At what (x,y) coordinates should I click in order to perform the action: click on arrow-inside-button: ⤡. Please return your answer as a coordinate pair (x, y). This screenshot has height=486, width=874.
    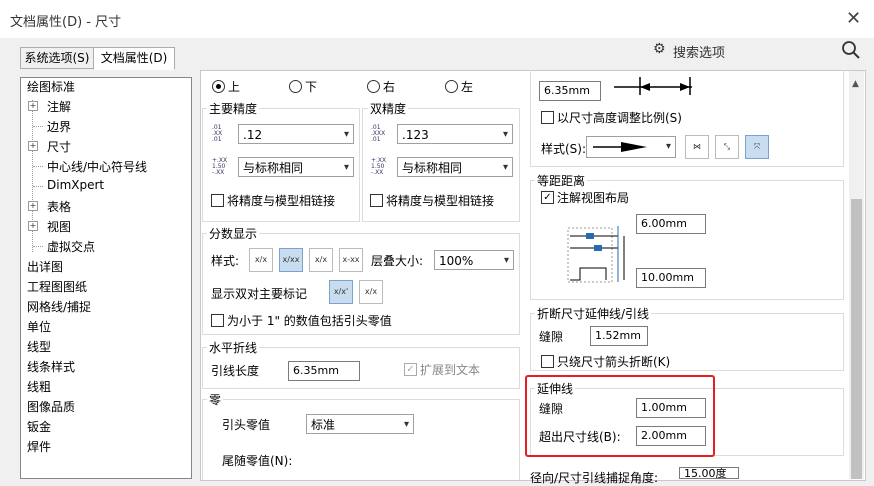
    Looking at the image, I should click on (727, 147).